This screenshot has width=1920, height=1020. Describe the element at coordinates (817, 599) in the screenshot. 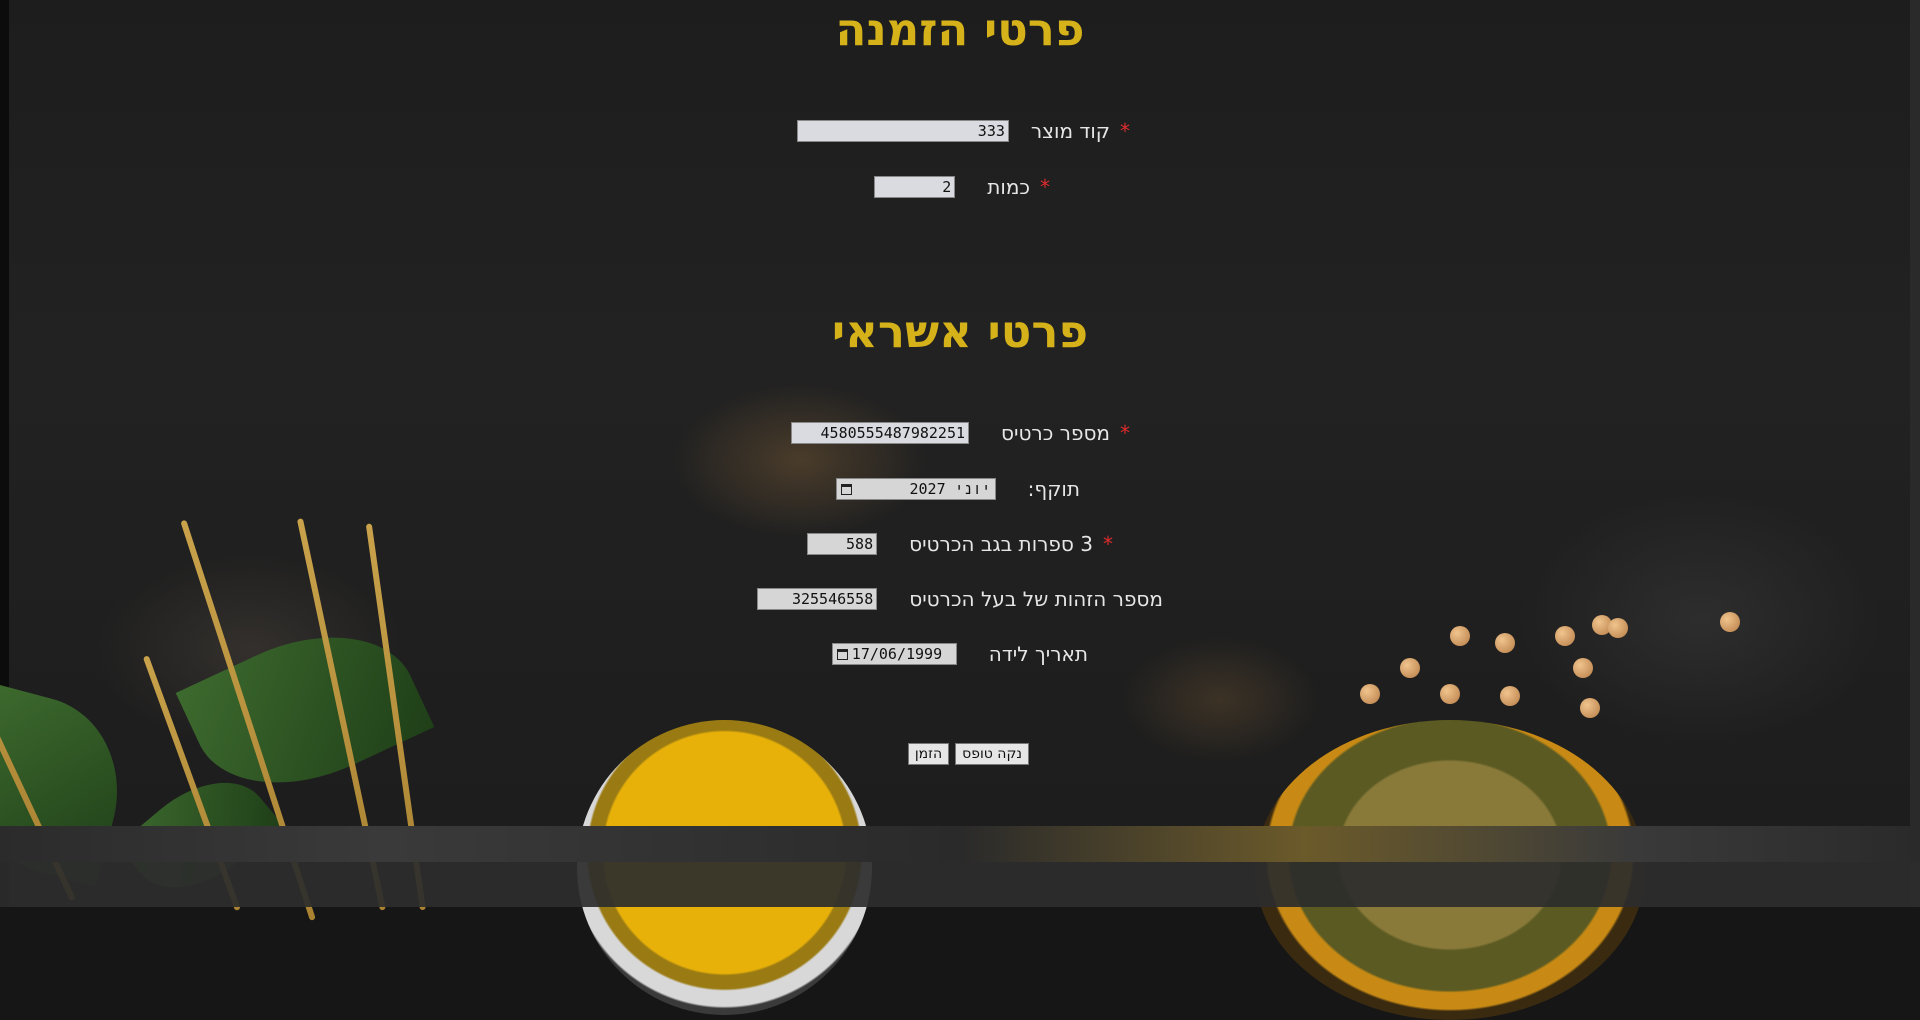

I see `holder-id-input` at that location.